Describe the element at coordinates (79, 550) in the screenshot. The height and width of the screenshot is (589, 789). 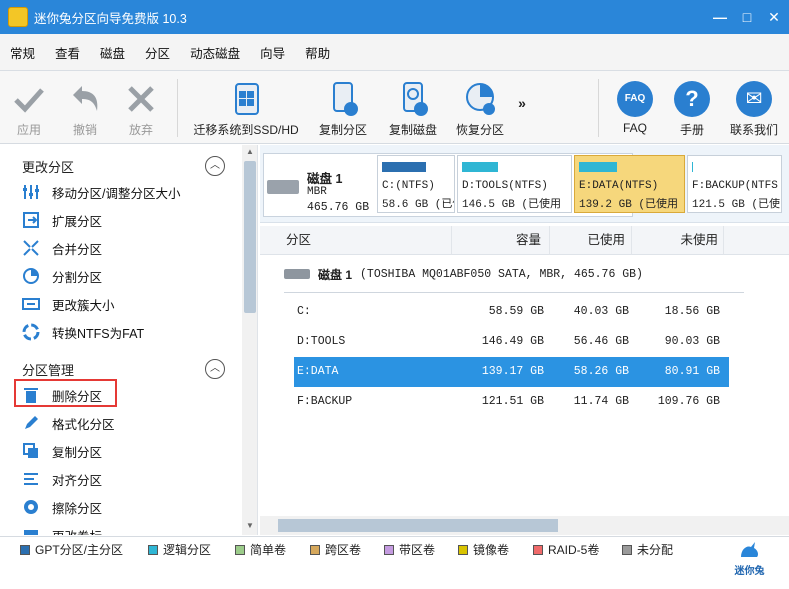
I see `legend-label: GPT分区/主分区` at that location.